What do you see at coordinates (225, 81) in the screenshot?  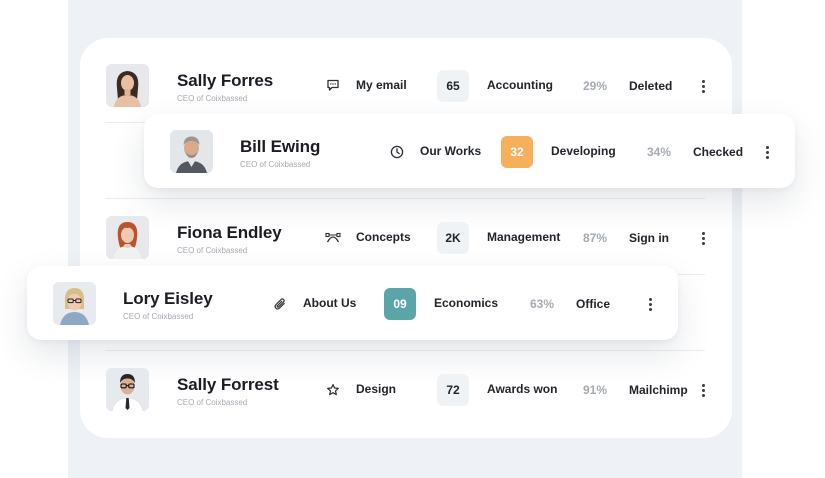 I see `person-name: Sally Forres` at bounding box center [225, 81].